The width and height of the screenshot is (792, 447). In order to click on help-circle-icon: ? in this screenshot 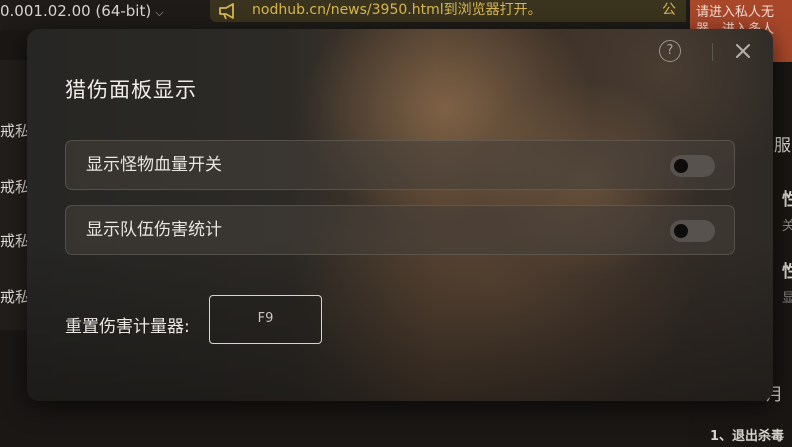, I will do `click(670, 51)`.